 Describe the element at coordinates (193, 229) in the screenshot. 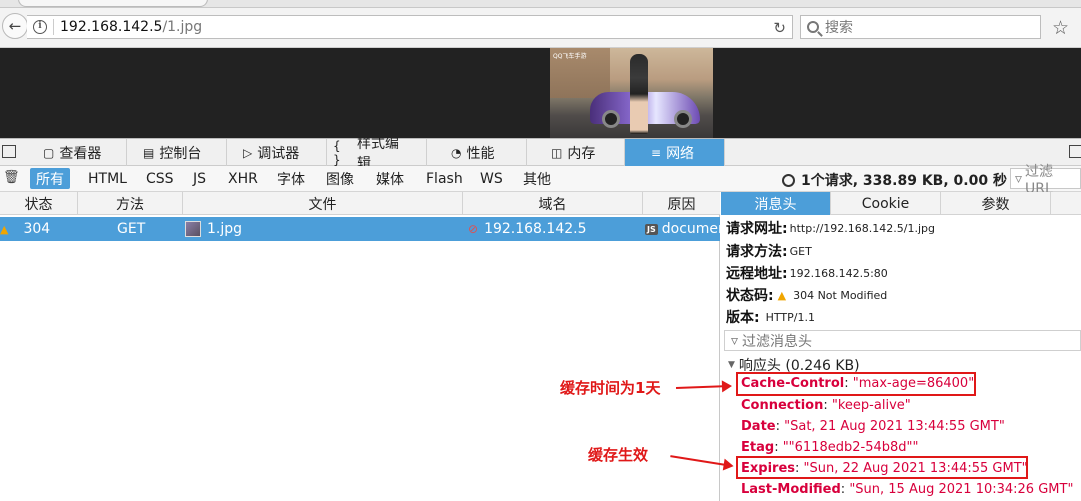

I see `image-thumbnail-icon` at that location.